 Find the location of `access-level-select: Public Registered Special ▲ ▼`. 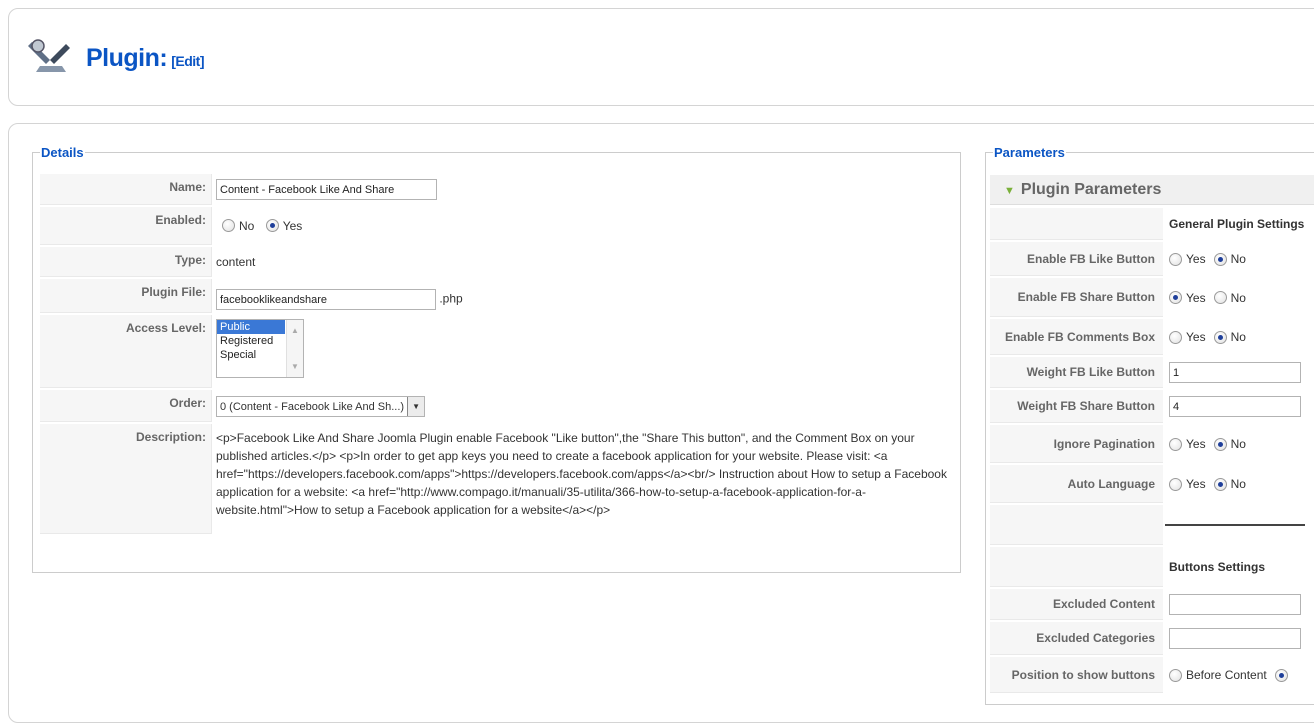

access-level-select: Public Registered Special ▲ ▼ is located at coordinates (260, 348).